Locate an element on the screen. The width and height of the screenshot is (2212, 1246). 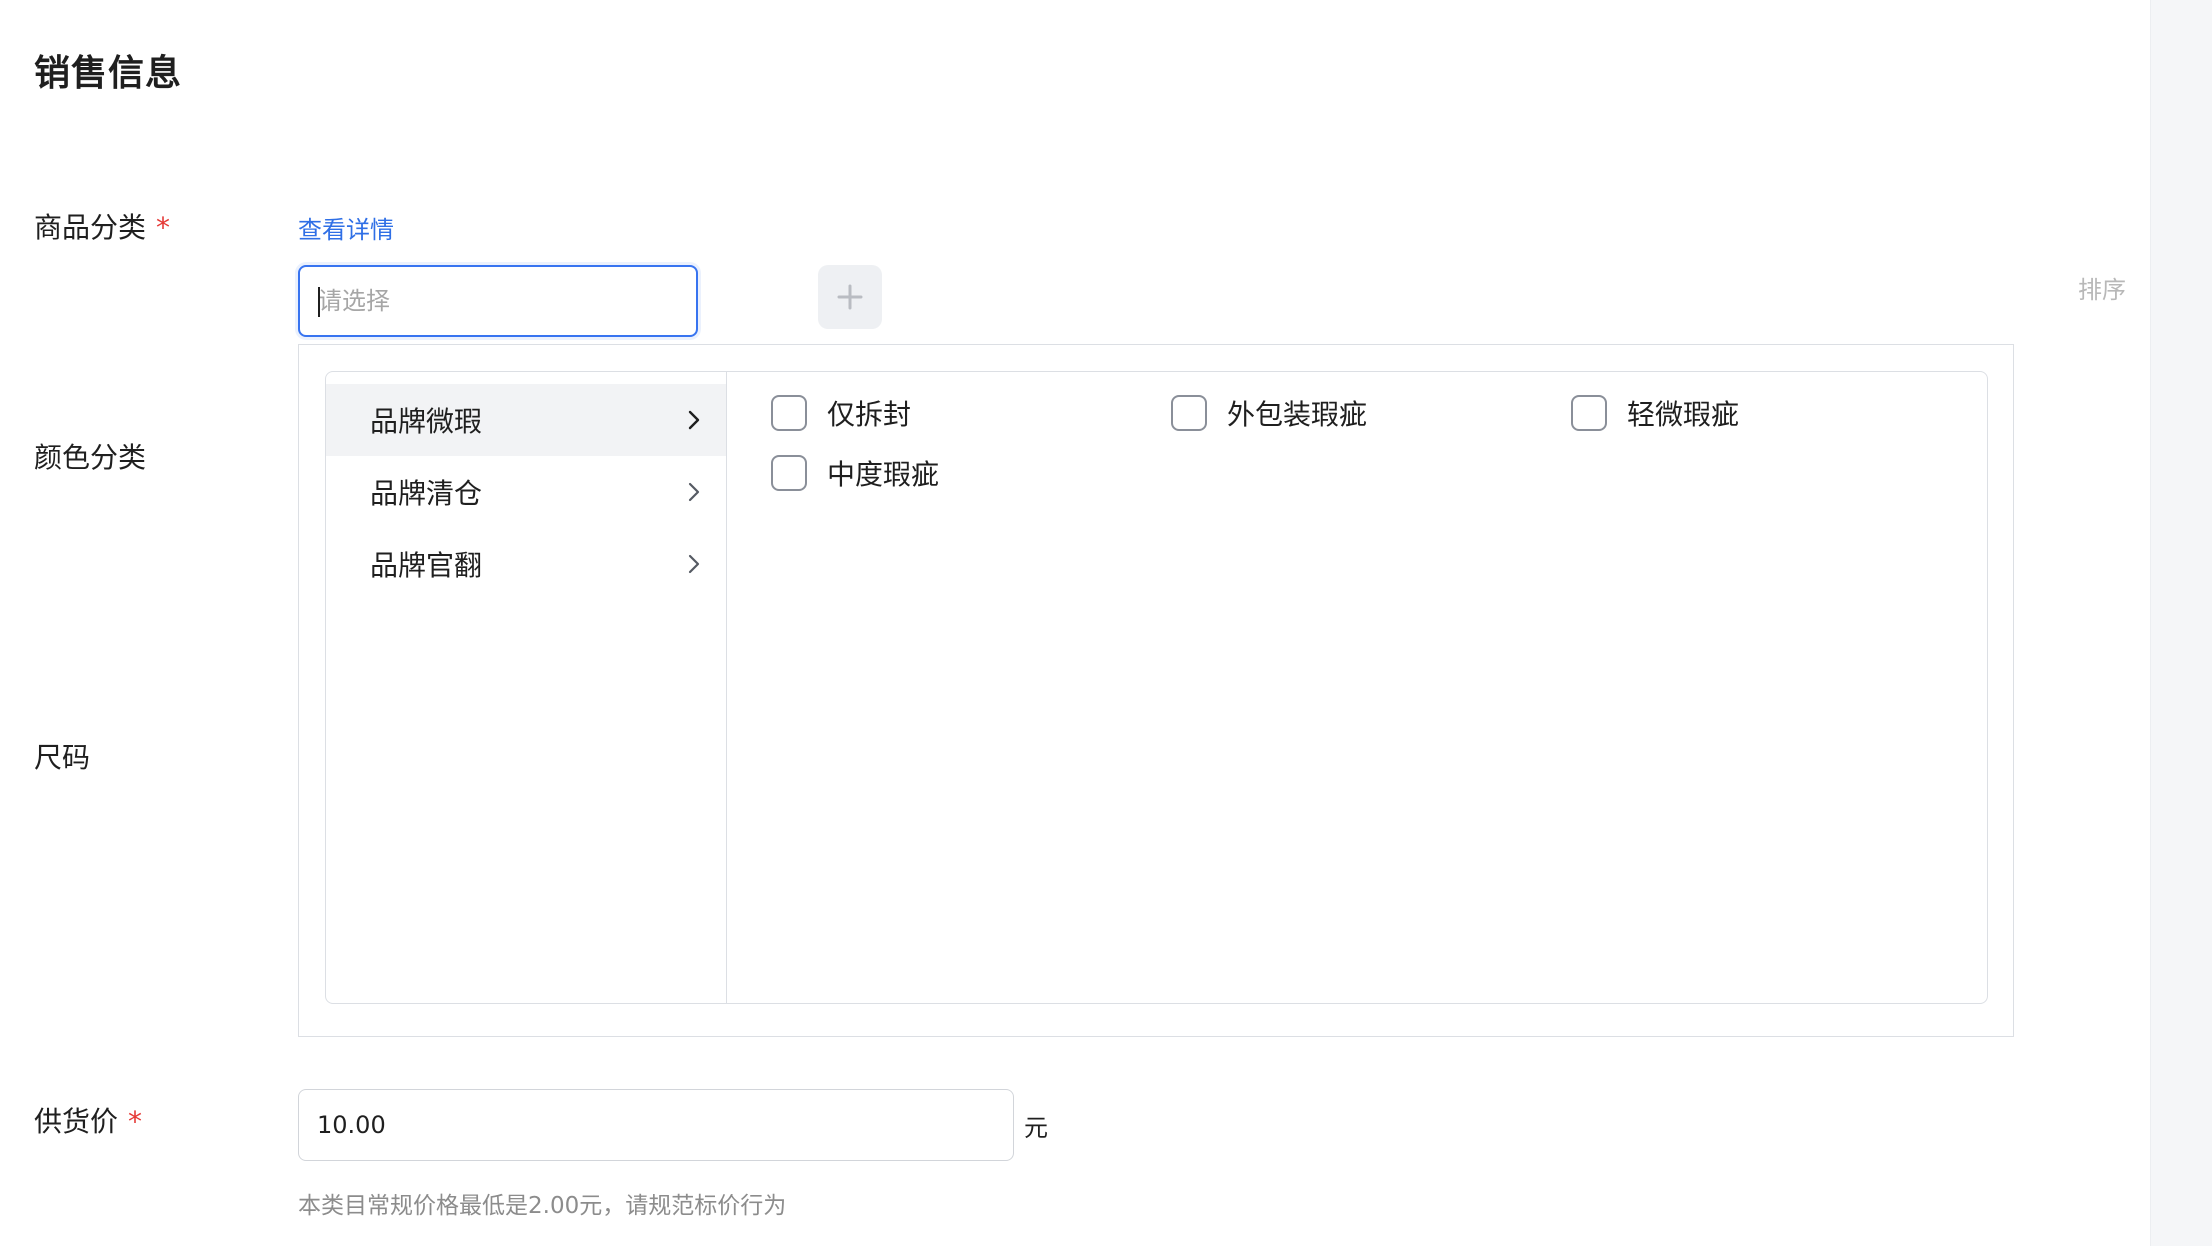
option-label: 轻微瑕疵 is located at coordinates (1683, 414).